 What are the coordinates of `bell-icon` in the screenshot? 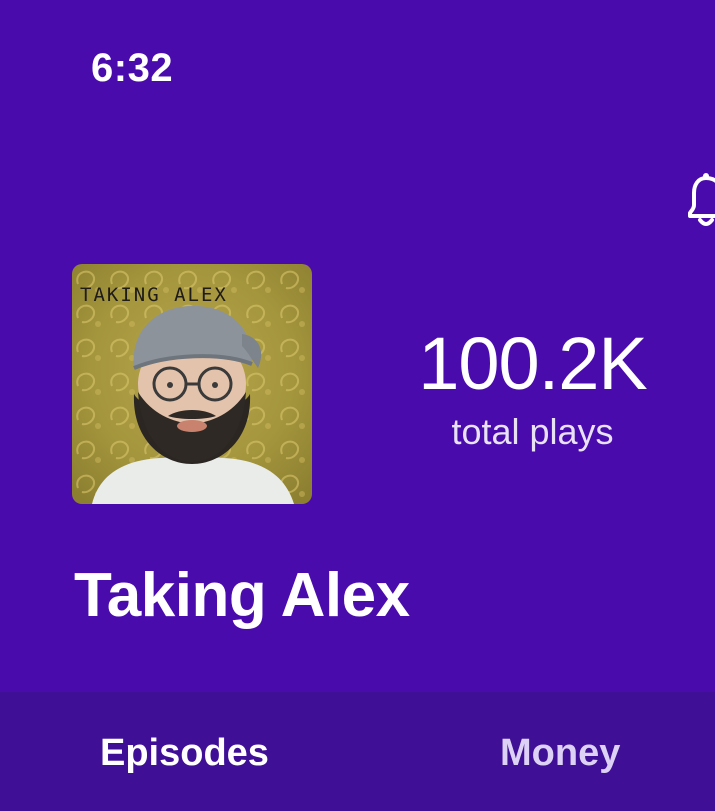 It's located at (701, 202).